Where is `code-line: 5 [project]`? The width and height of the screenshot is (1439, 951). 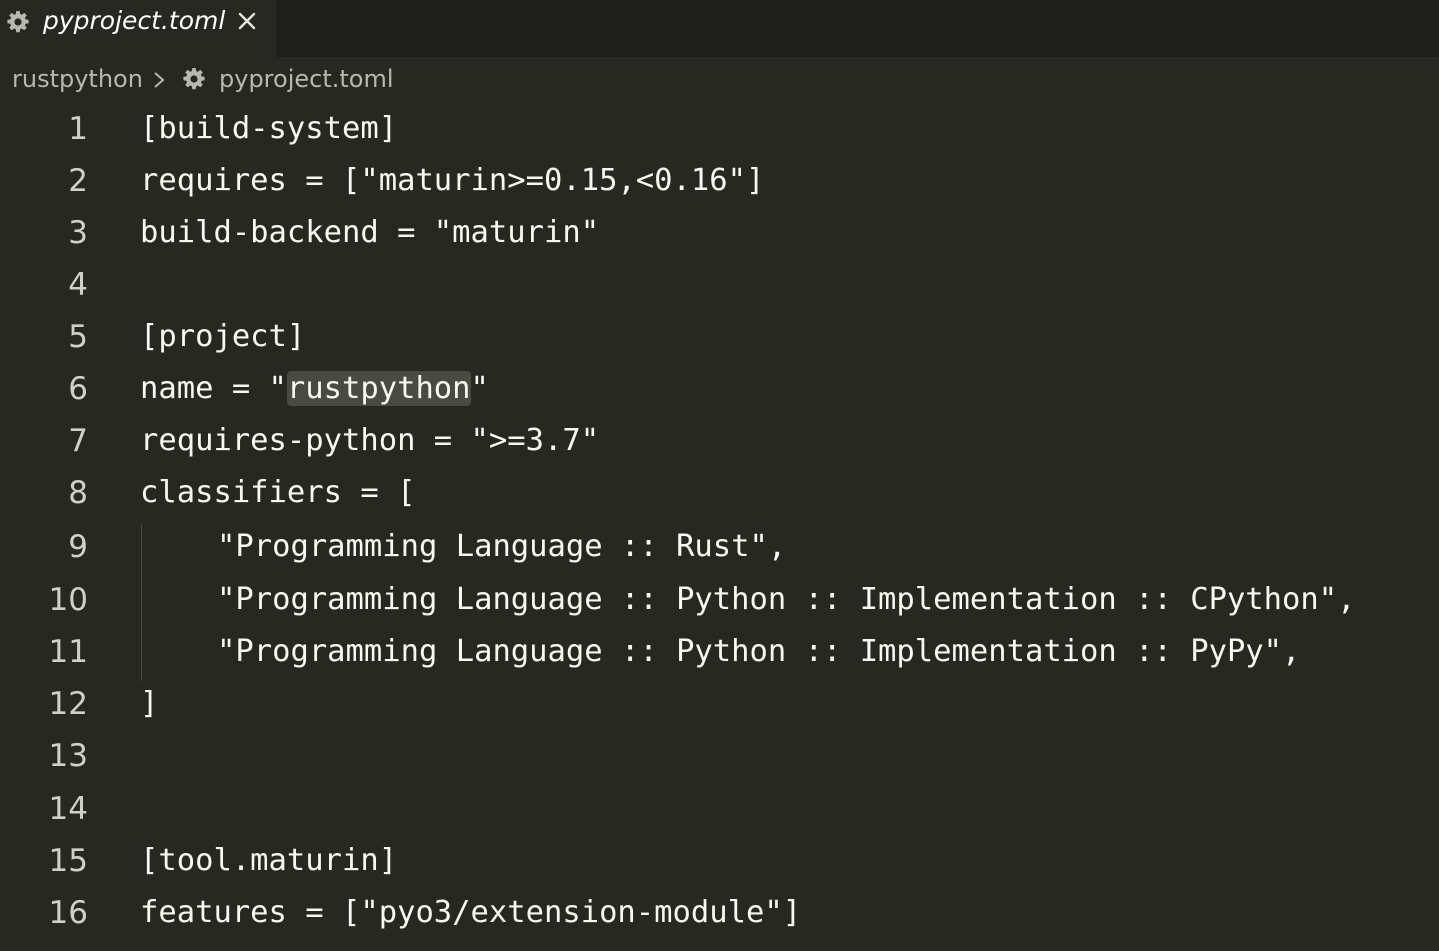 code-line: 5 [project] is located at coordinates (719, 337).